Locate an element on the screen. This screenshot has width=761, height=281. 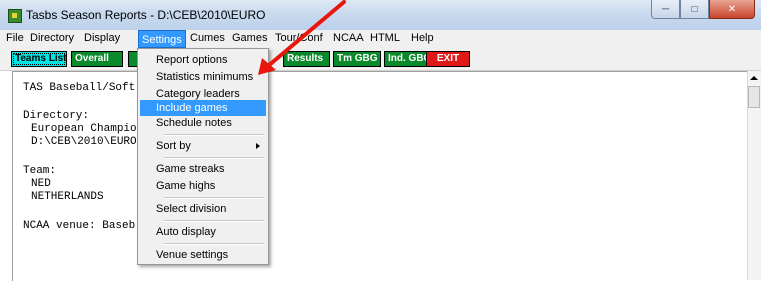
menu-item-sort-by: Sort by is located at coordinates (203, 146).